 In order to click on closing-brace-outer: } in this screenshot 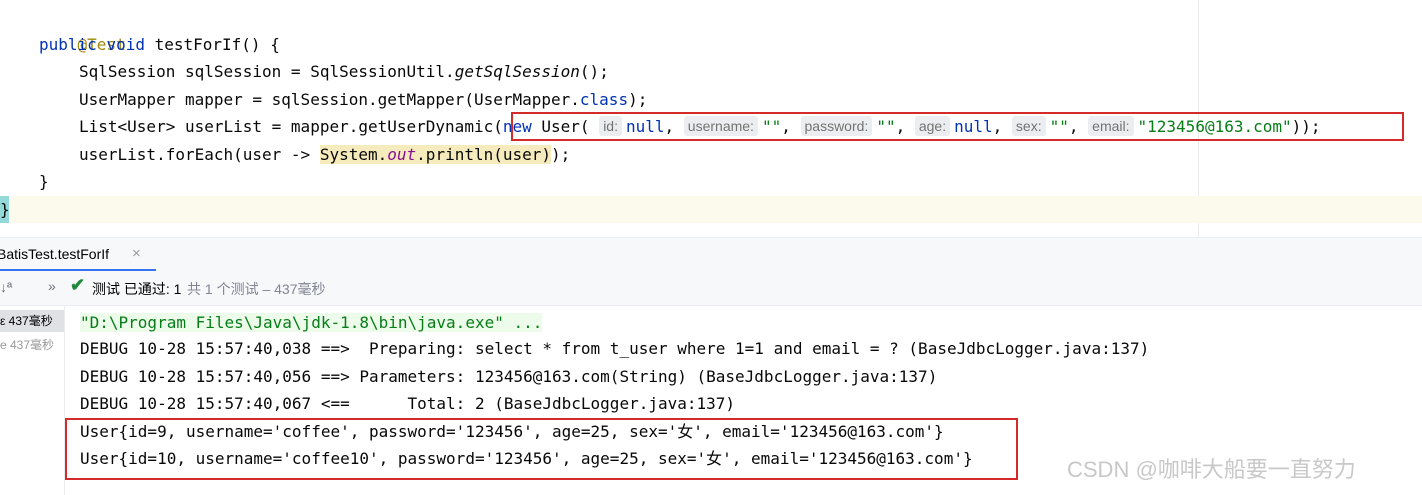, I will do `click(5, 209)`.